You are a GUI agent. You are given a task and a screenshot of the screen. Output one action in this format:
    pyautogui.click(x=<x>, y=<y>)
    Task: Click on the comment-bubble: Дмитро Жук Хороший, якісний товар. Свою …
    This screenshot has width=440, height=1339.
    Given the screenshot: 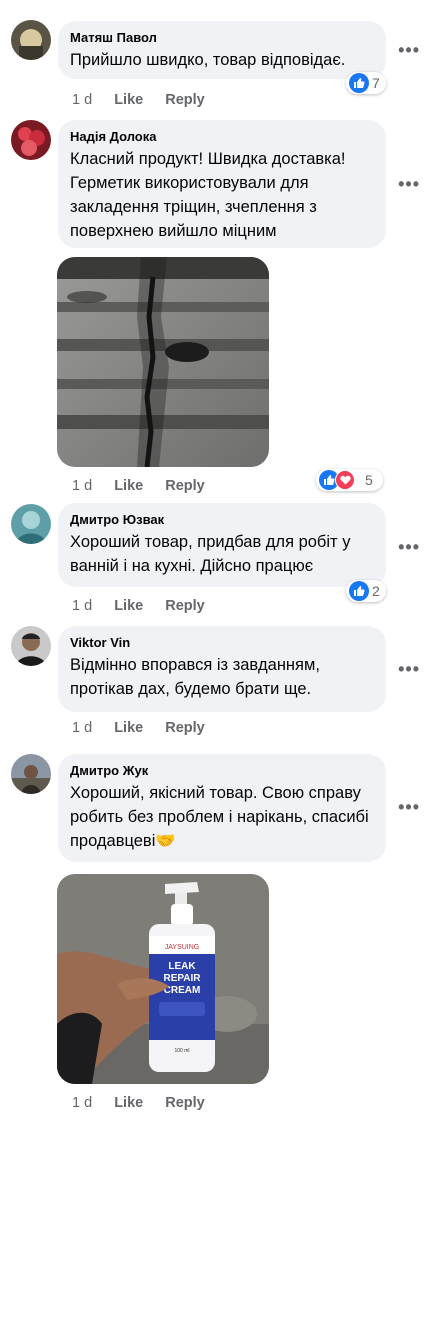 What is the action you would take?
    pyautogui.click(x=222, y=808)
    